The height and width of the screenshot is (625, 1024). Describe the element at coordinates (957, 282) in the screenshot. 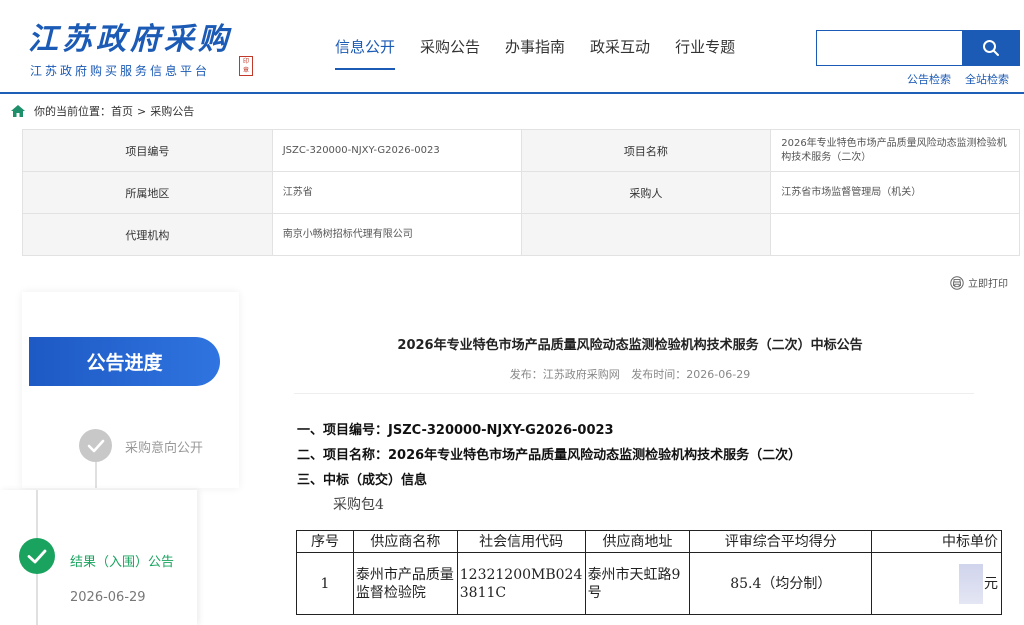

I see `print-icon` at that location.